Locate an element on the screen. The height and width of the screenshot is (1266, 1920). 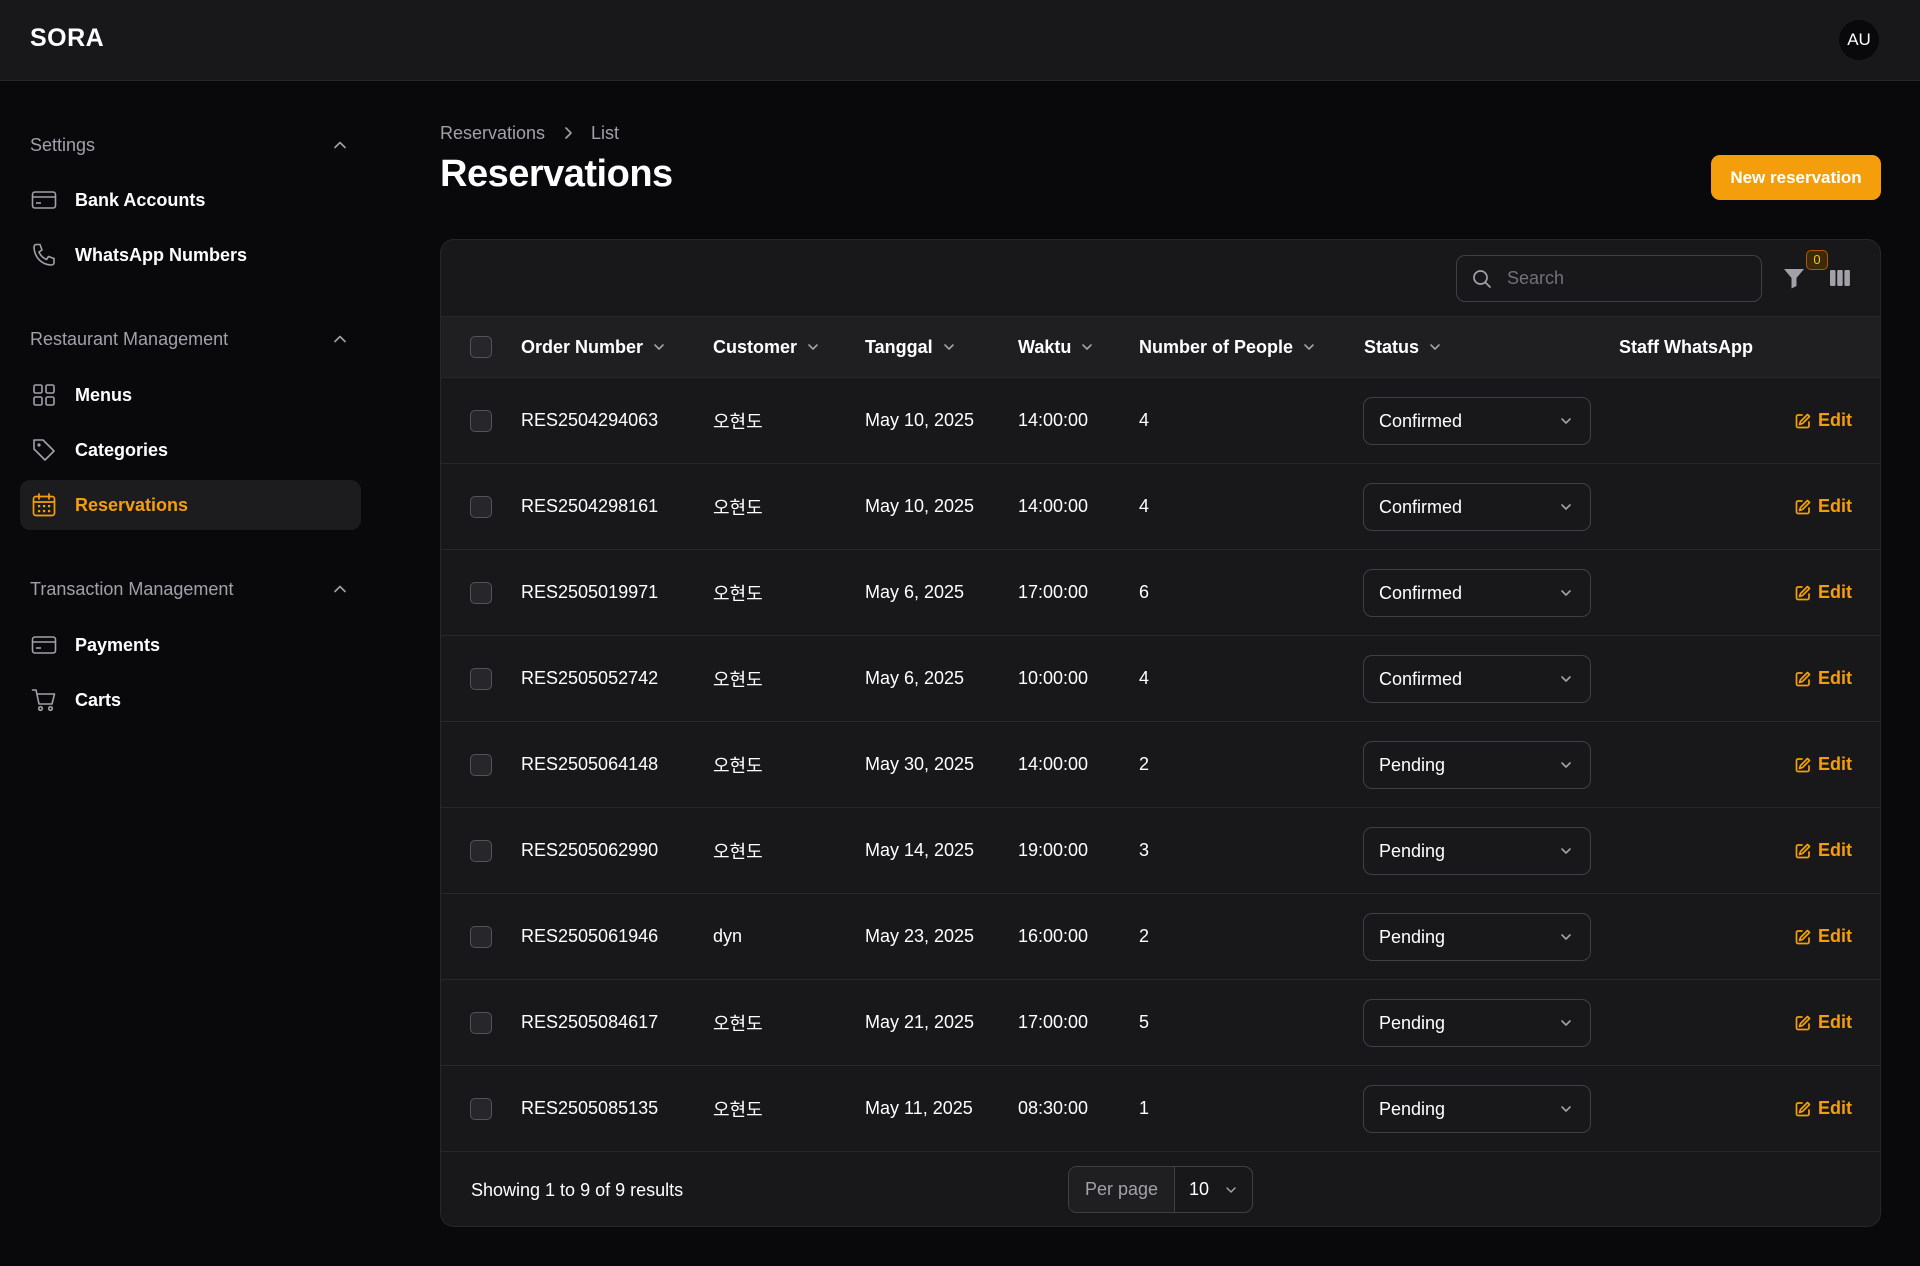
cart-icon is located at coordinates (43, 700).